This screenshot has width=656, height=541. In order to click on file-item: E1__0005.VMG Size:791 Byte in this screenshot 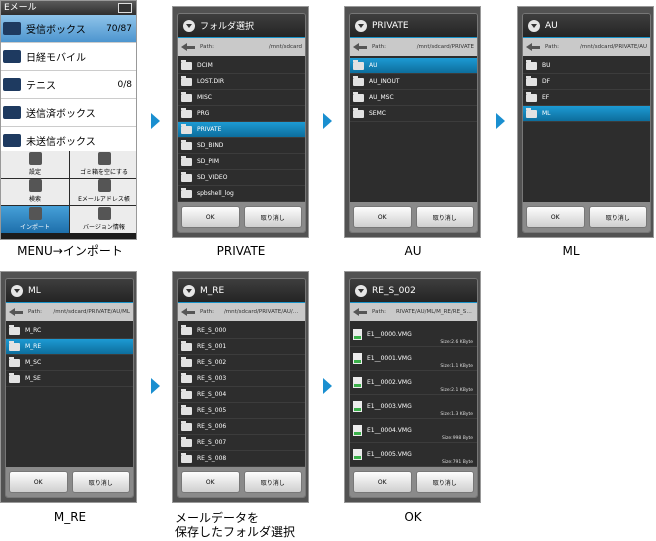, I will do `click(413, 455)`.